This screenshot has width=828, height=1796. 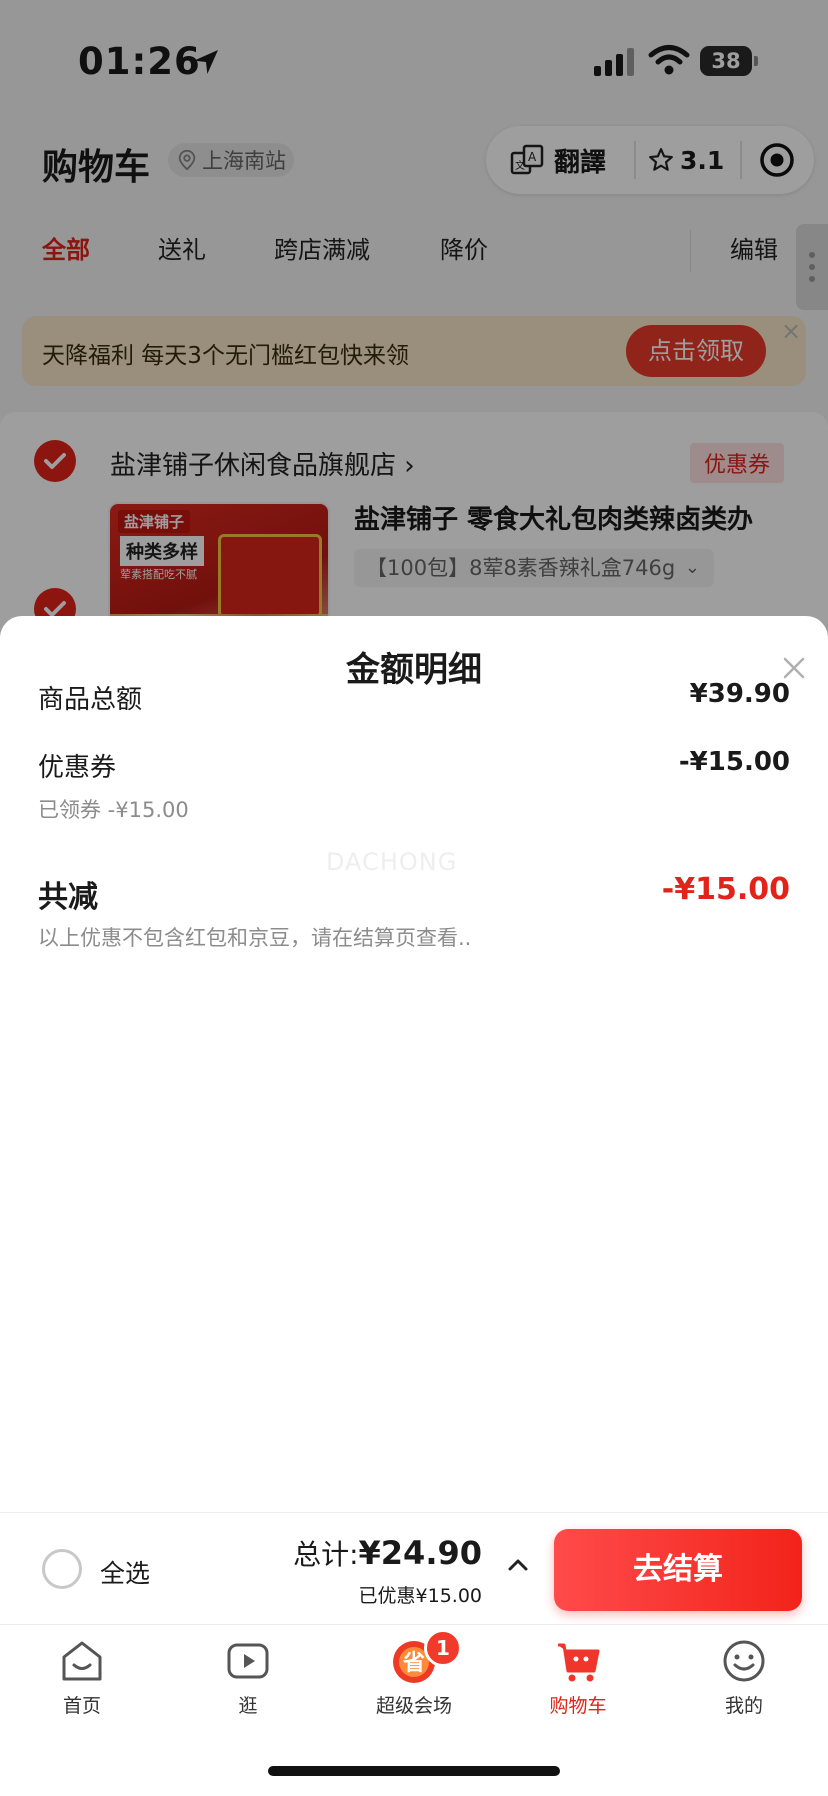 What do you see at coordinates (743, 1706) in the screenshot?
I see `tab-mine-label: 我的` at bounding box center [743, 1706].